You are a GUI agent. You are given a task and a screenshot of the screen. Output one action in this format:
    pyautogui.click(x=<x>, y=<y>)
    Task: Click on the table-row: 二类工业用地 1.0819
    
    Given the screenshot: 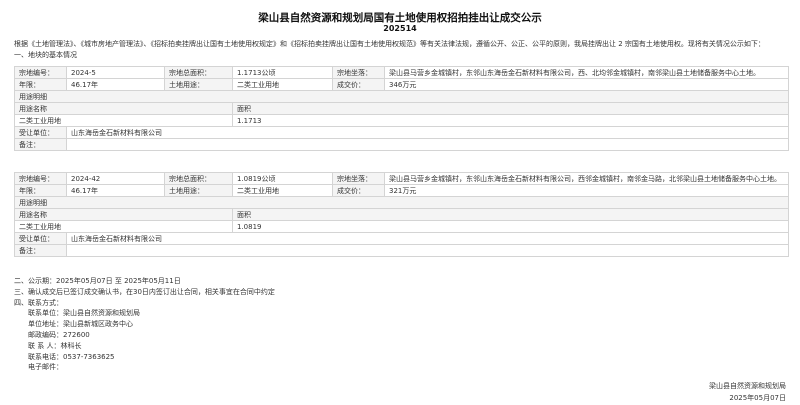 What is the action you would take?
    pyautogui.click(x=401, y=226)
    